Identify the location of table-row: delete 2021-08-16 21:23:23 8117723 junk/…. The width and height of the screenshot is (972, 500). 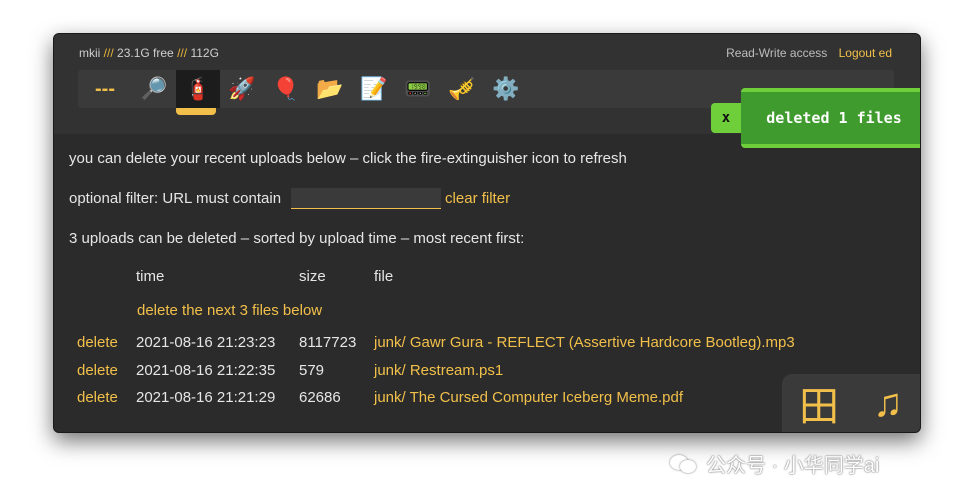
(489, 345).